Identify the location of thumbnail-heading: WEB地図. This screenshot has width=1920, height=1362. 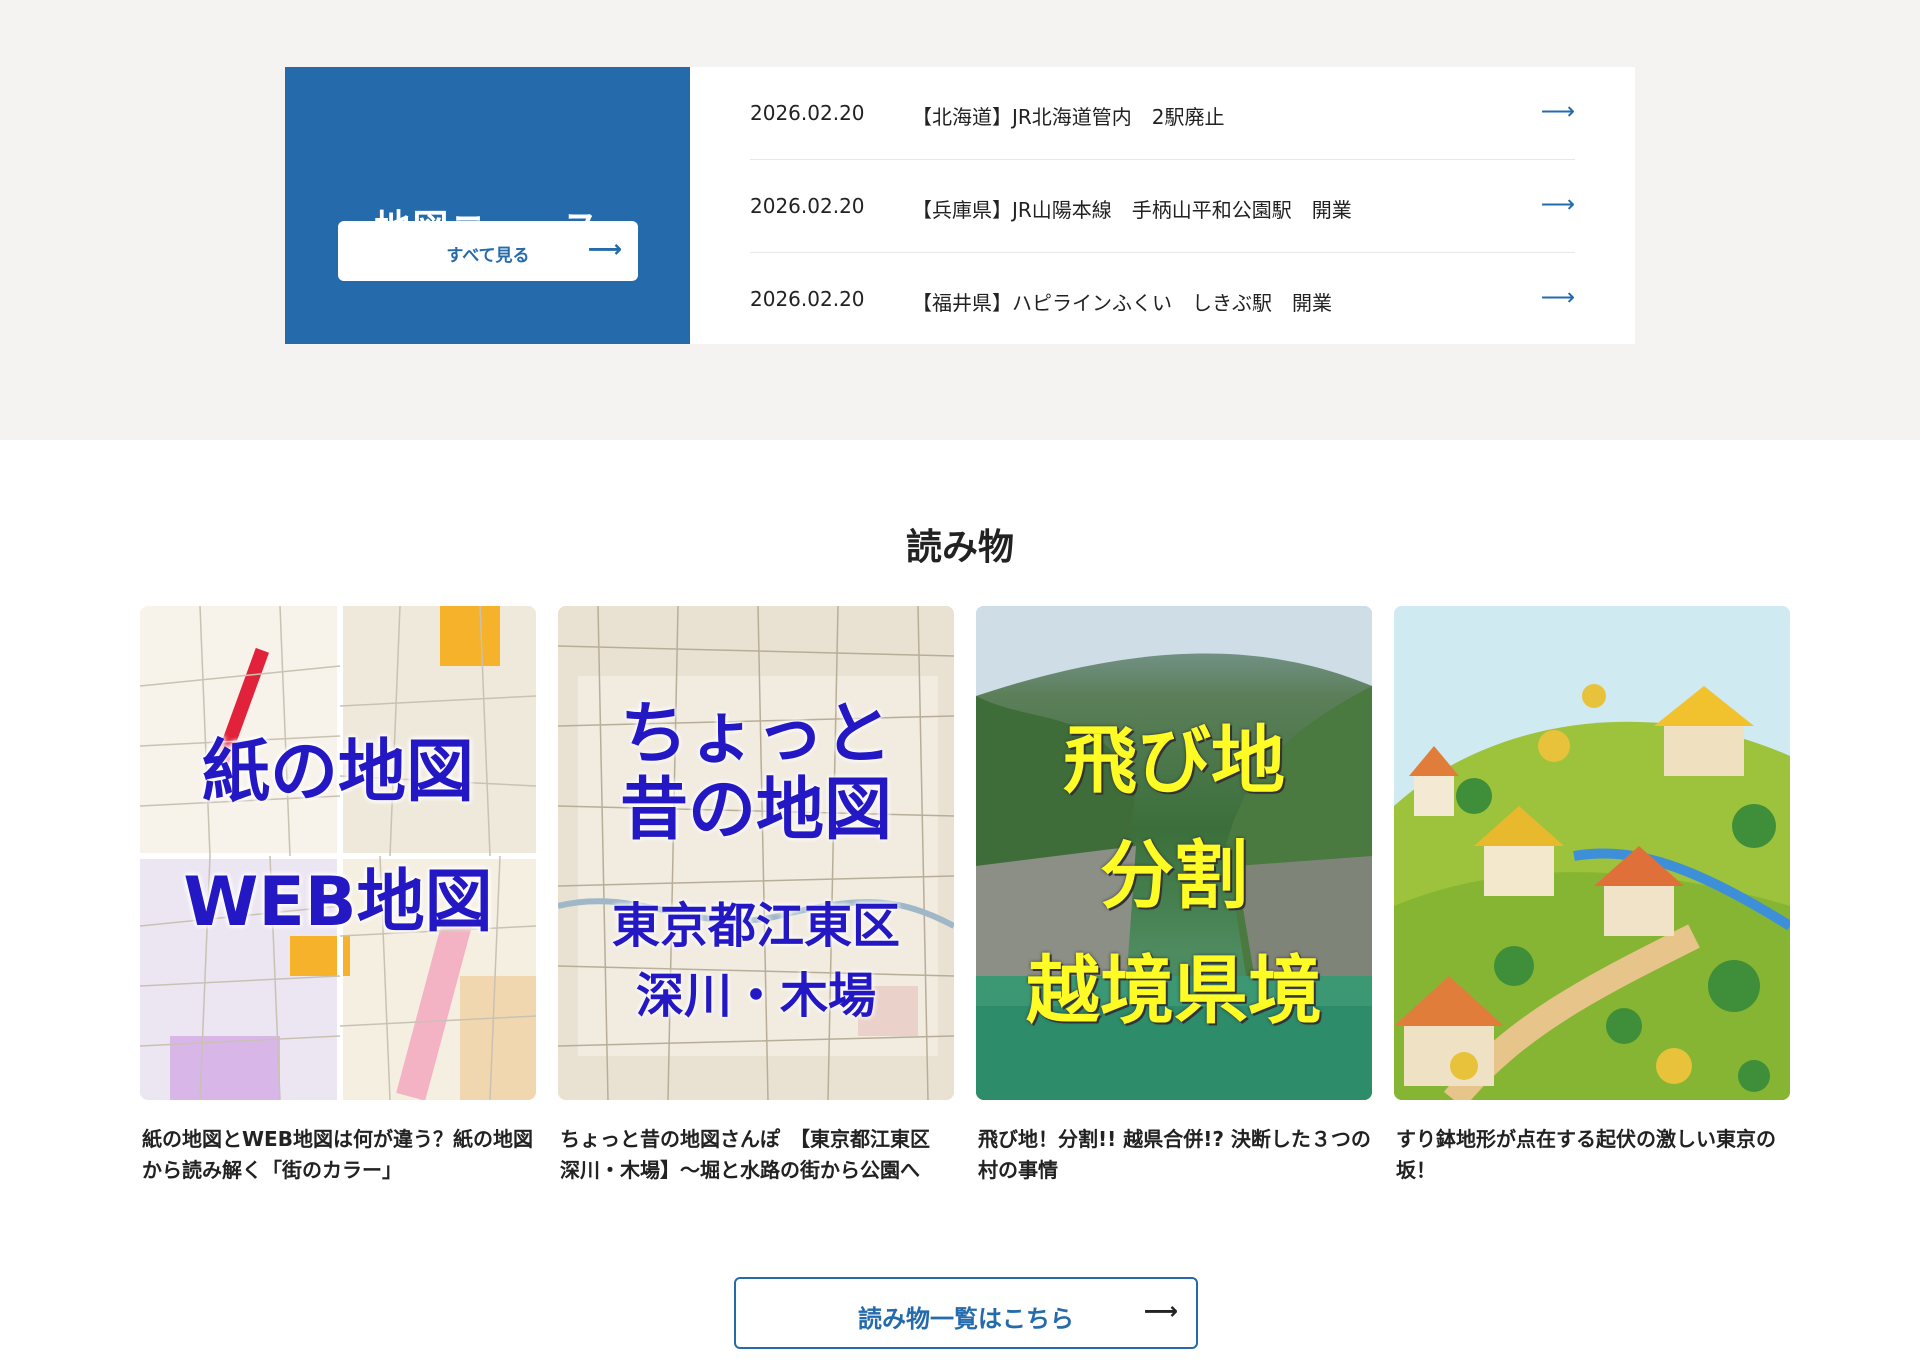
(338, 902).